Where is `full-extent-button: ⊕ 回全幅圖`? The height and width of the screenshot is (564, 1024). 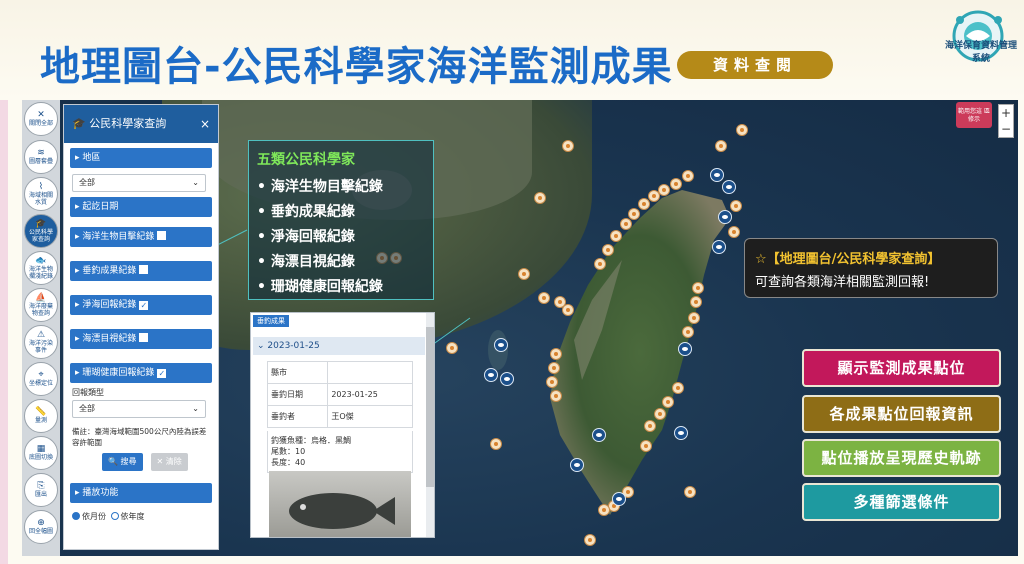 full-extent-button: ⊕ 回全幅圖 is located at coordinates (41, 527).